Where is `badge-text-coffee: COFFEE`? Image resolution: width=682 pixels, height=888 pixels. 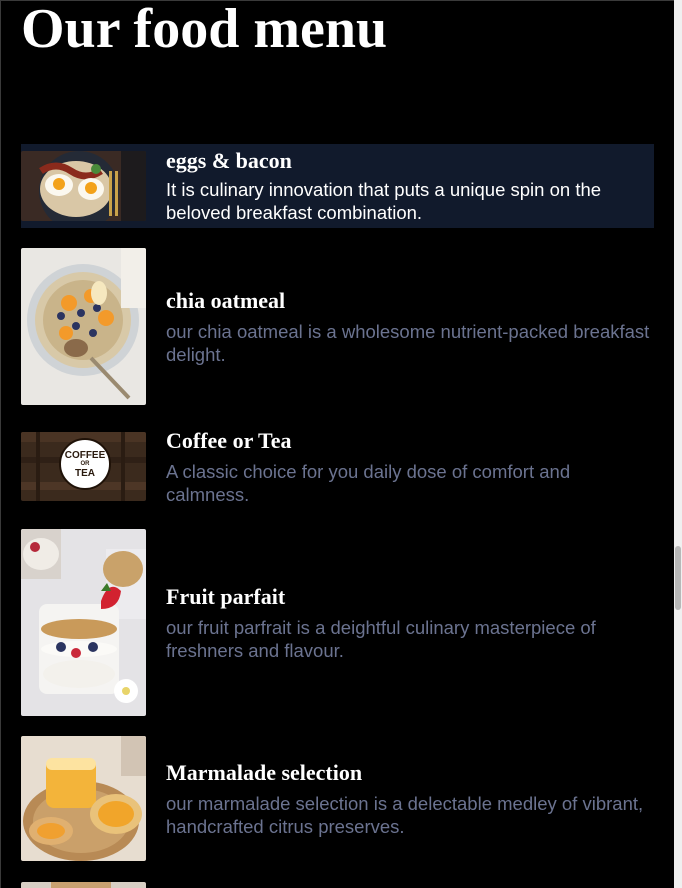 badge-text-coffee: COFFEE is located at coordinates (85, 455).